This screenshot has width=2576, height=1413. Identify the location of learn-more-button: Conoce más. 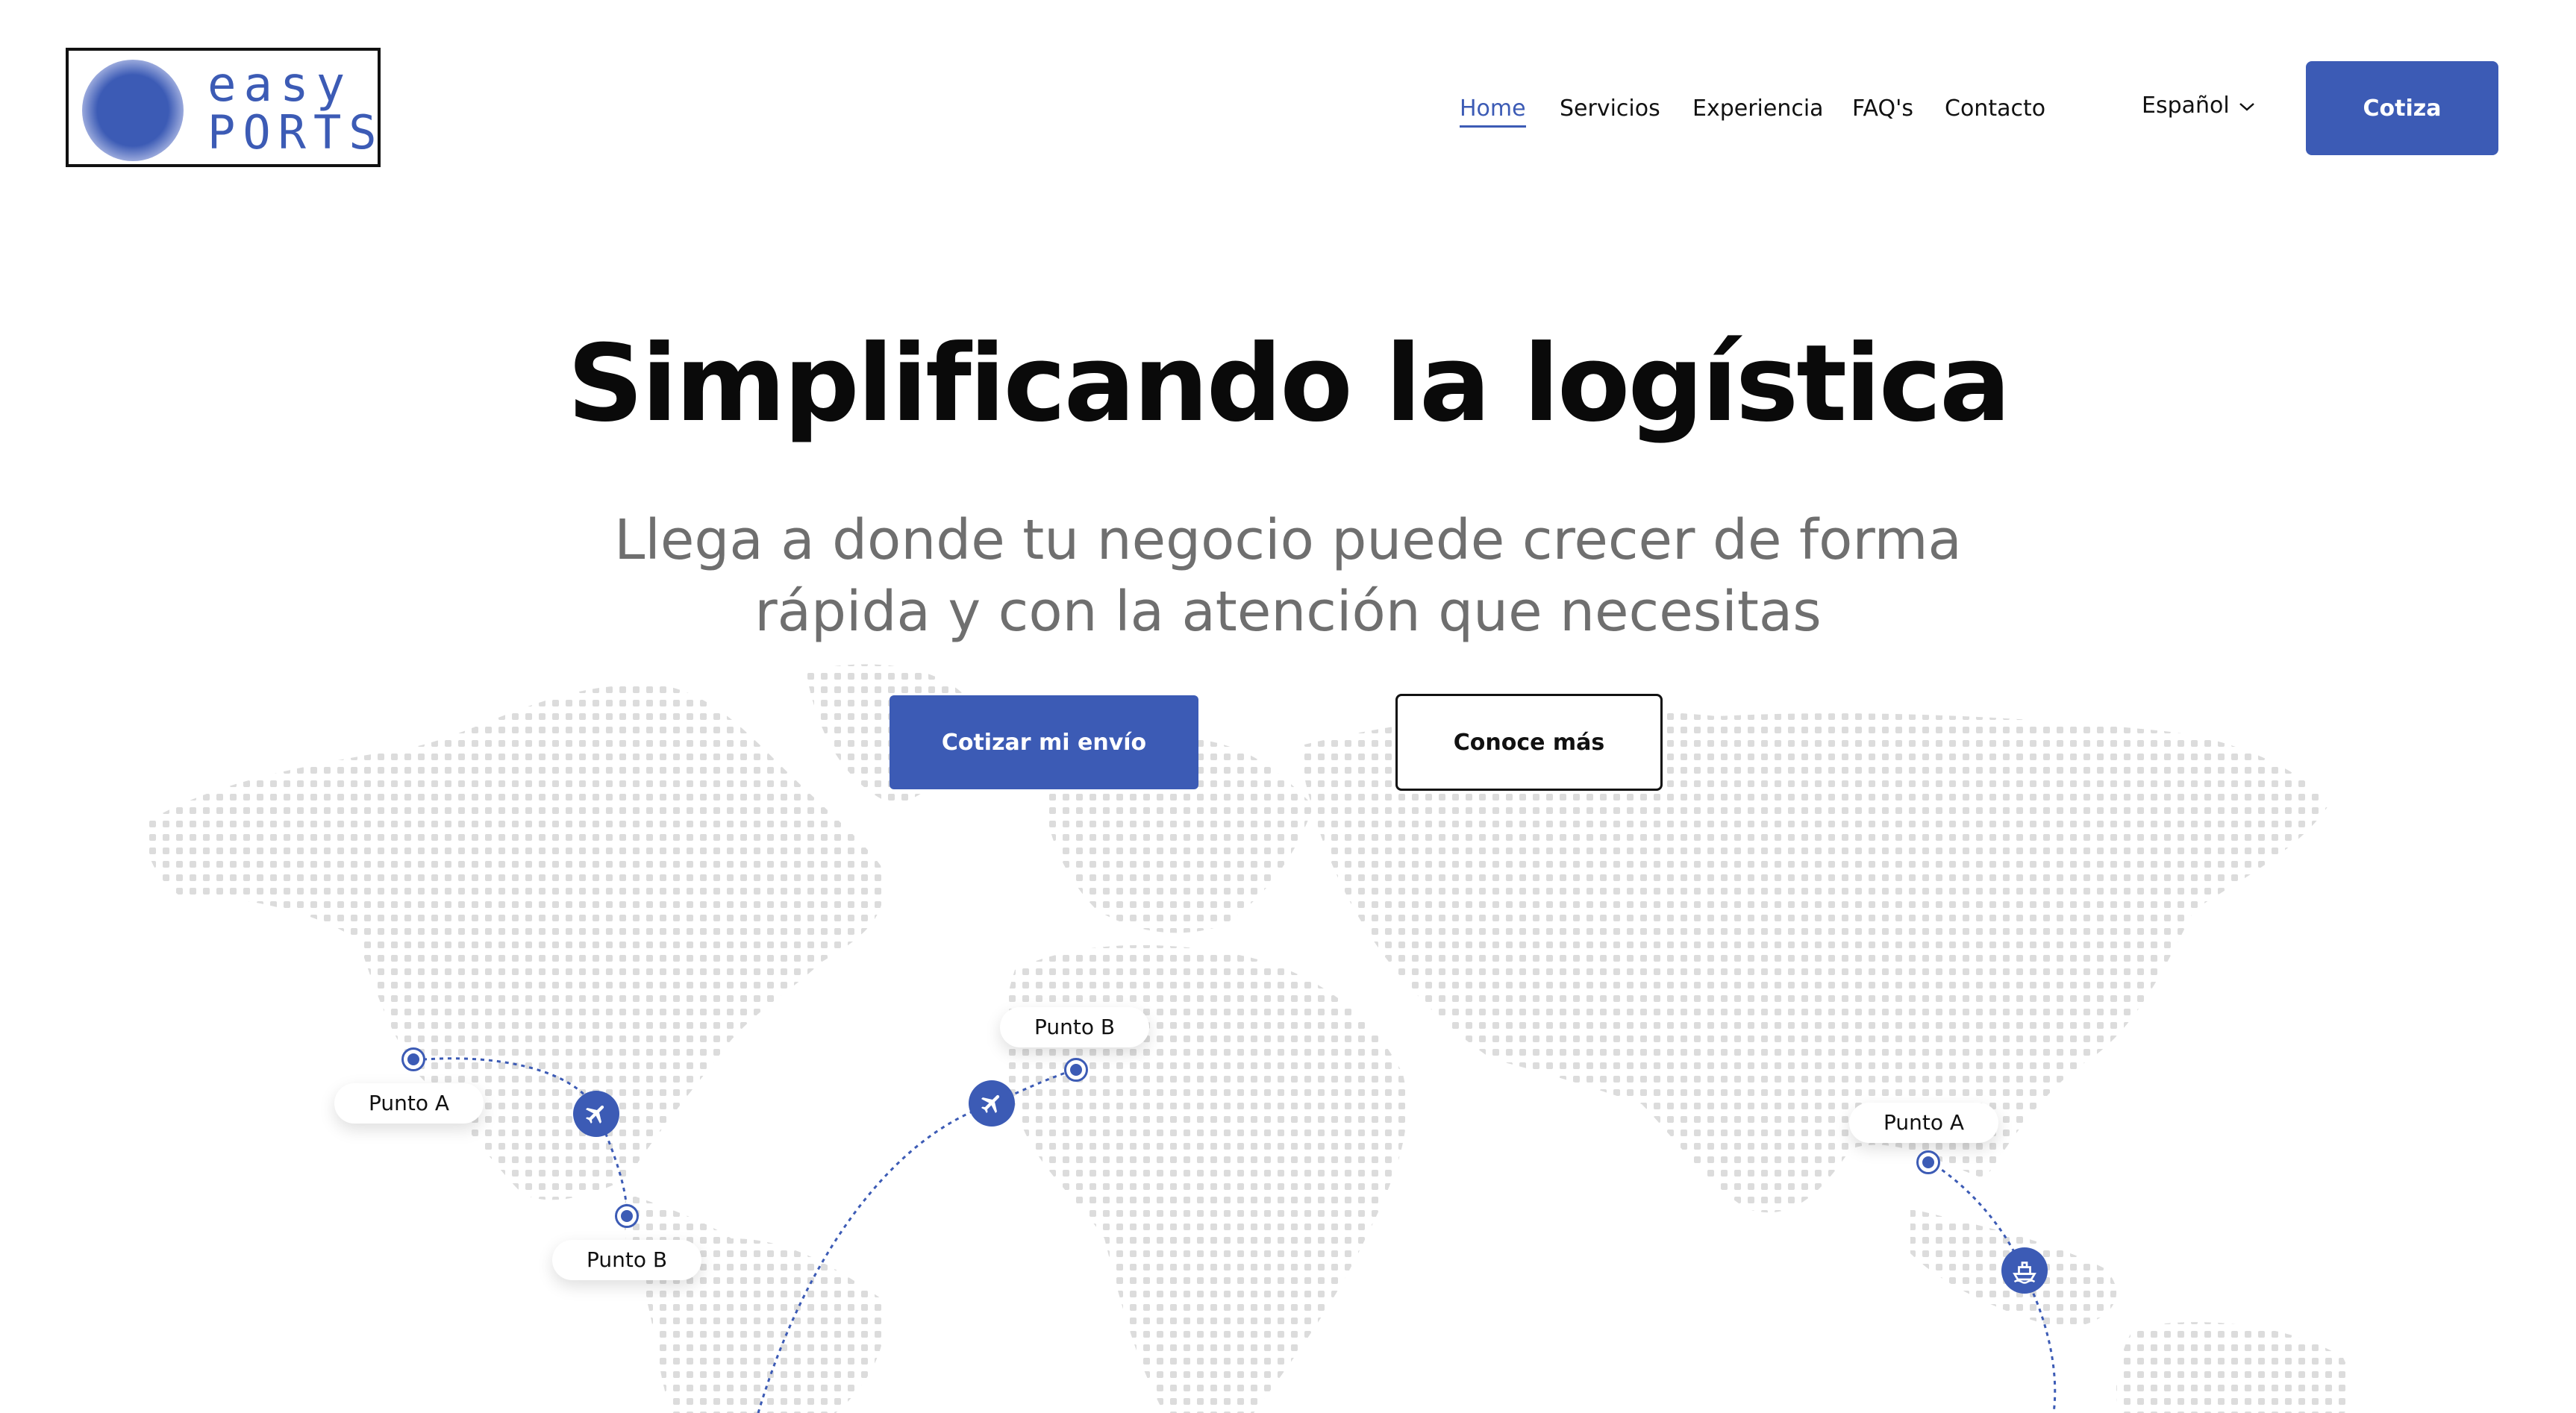
(1529, 742).